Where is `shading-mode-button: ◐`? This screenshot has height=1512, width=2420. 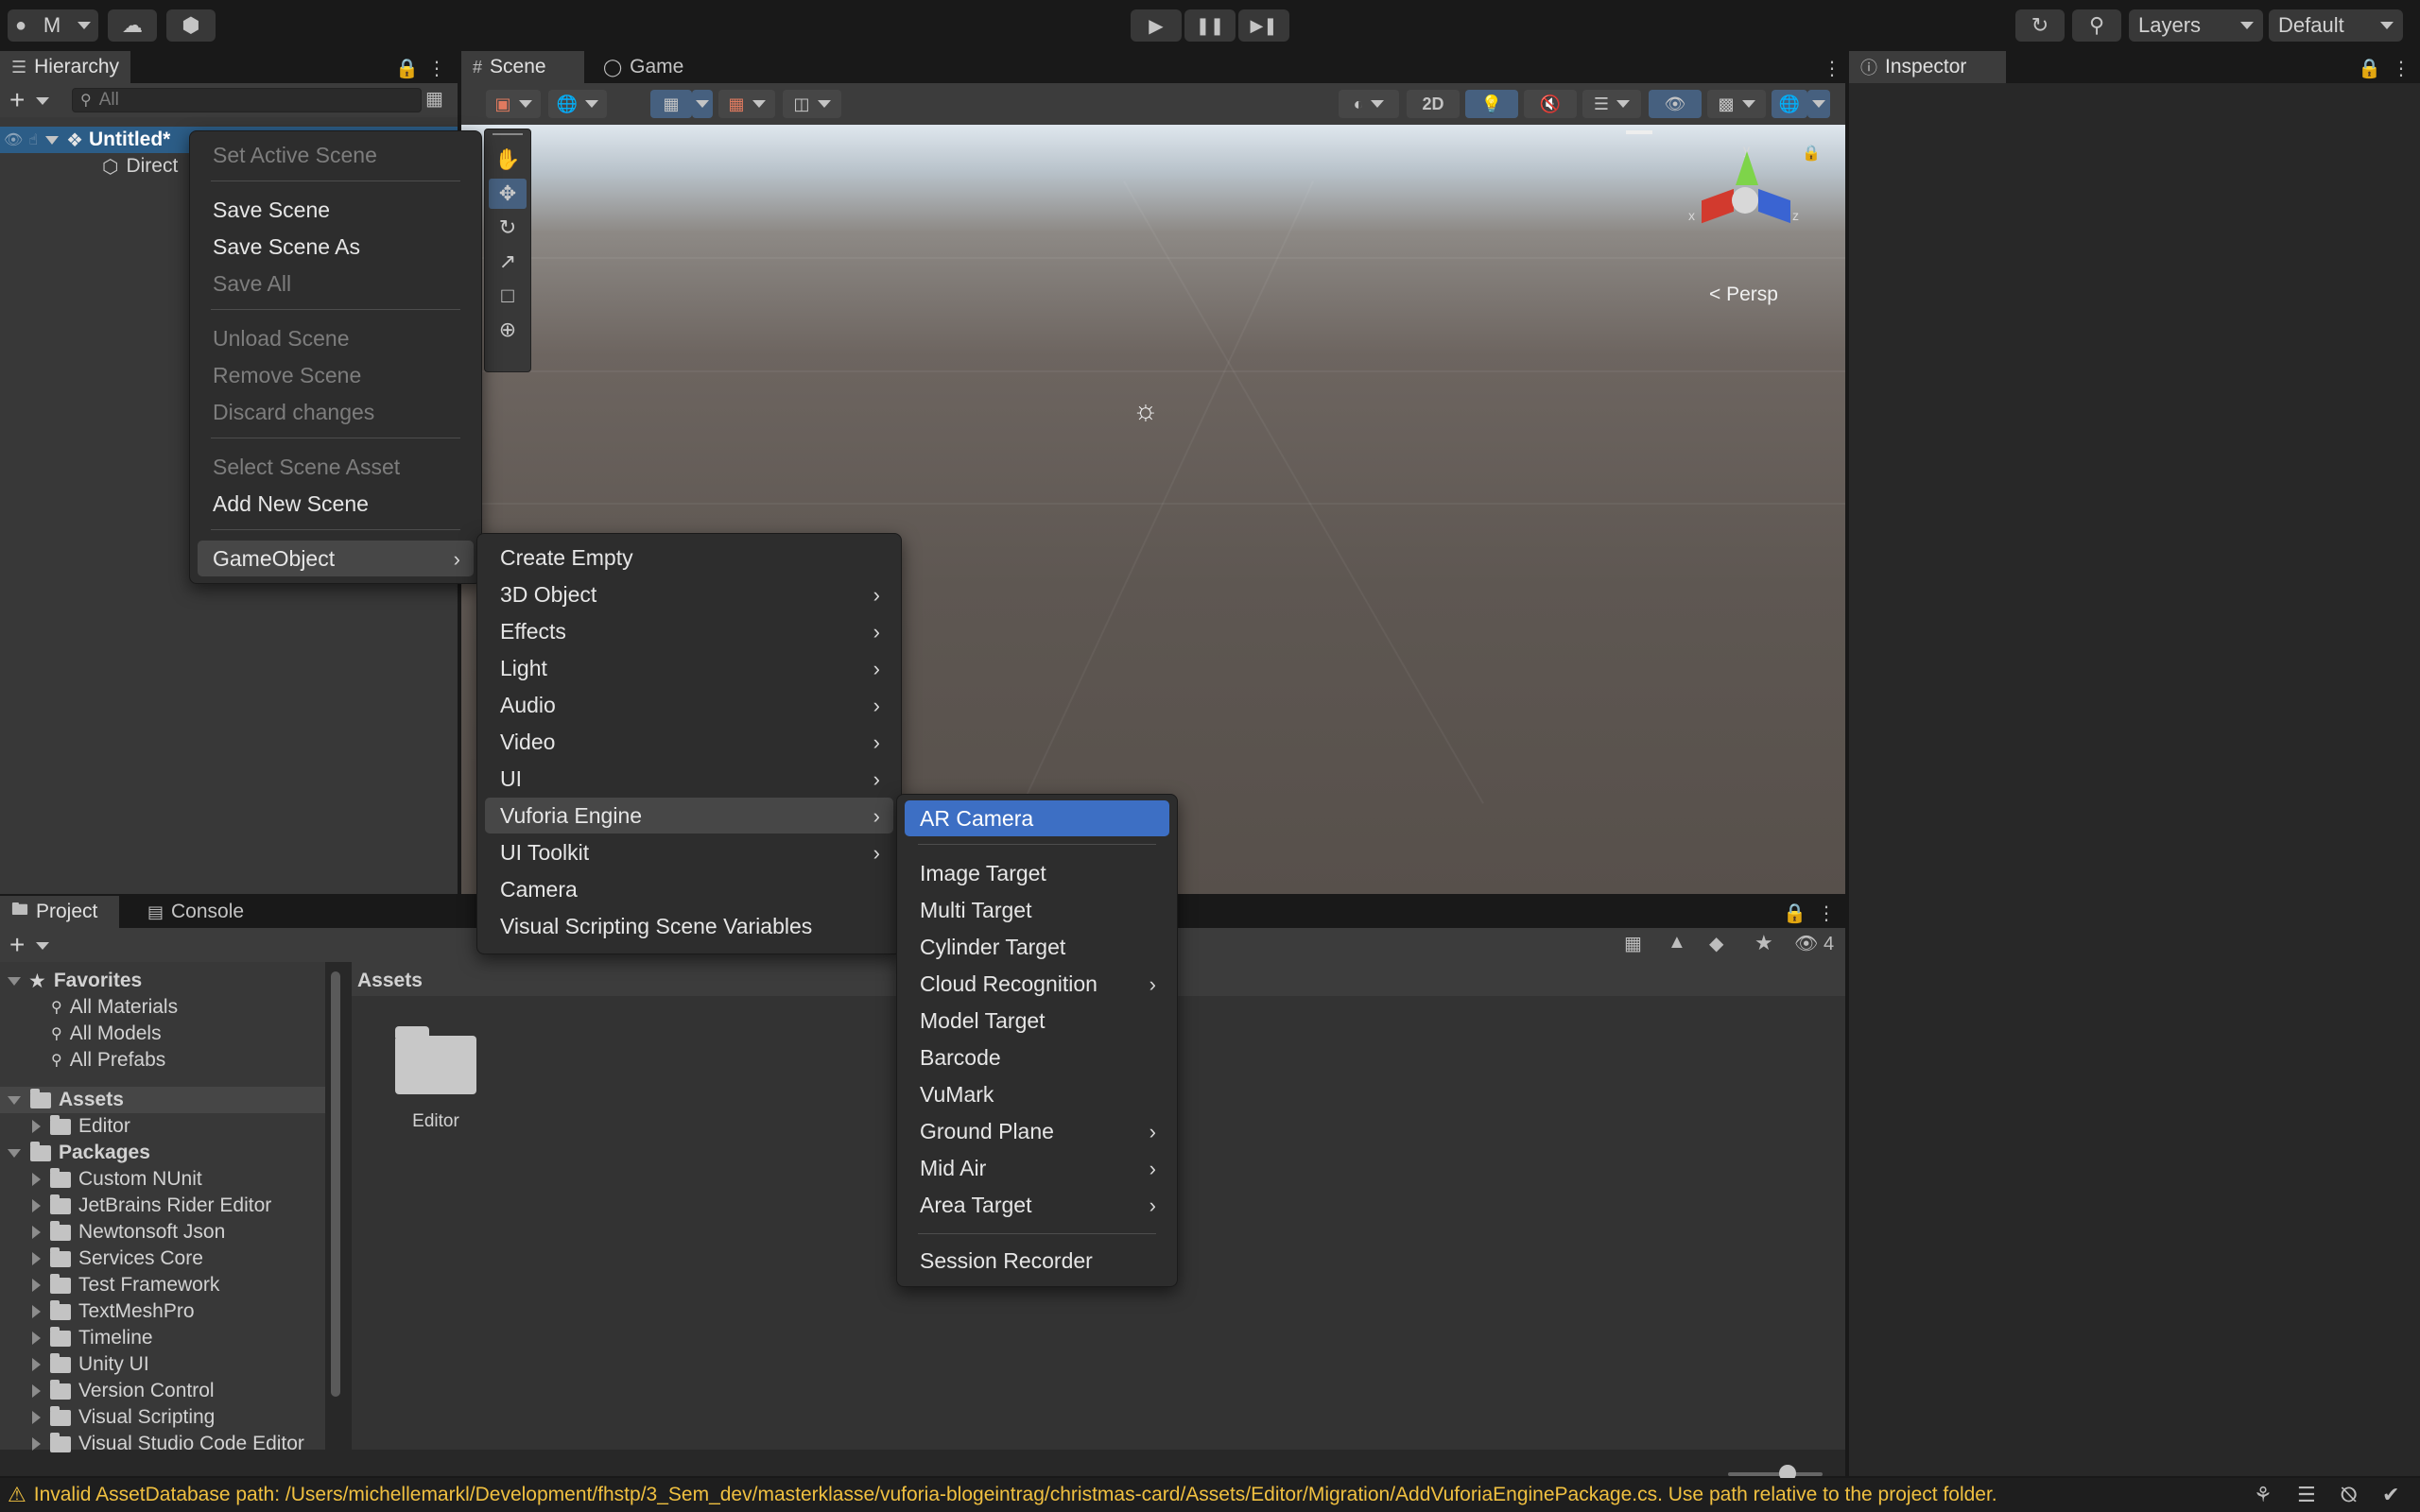 shading-mode-button: ◐ is located at coordinates (1369, 104).